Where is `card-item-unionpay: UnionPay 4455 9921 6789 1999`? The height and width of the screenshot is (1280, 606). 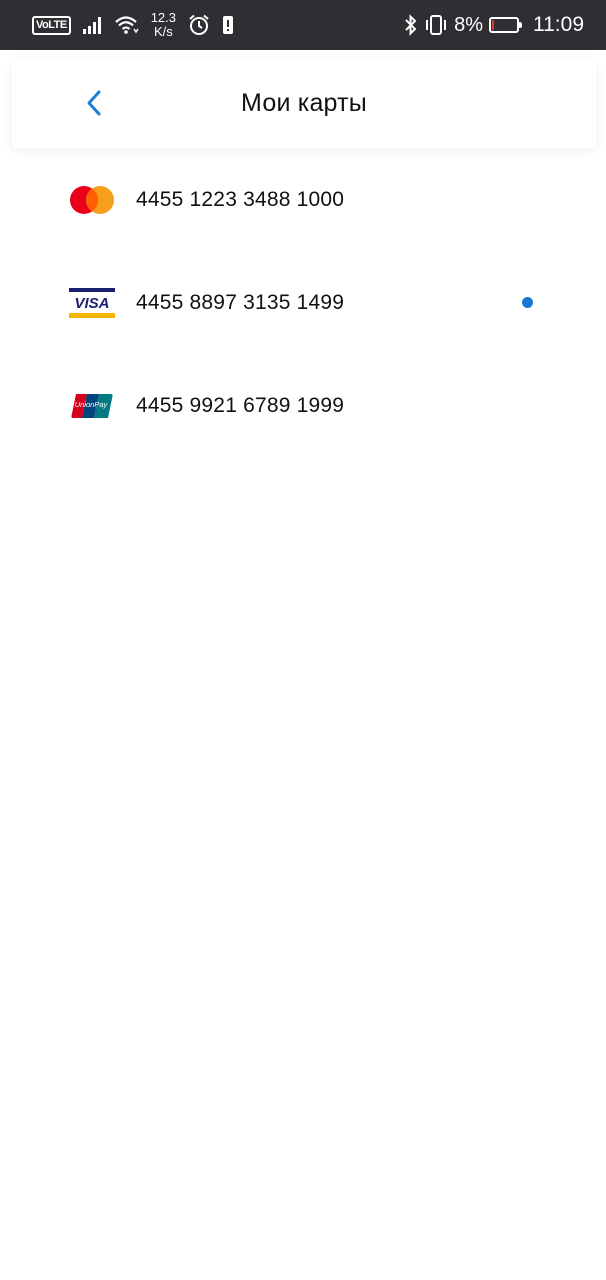
card-item-unionpay: UnionPay 4455 9921 6789 1999 is located at coordinates (303, 405).